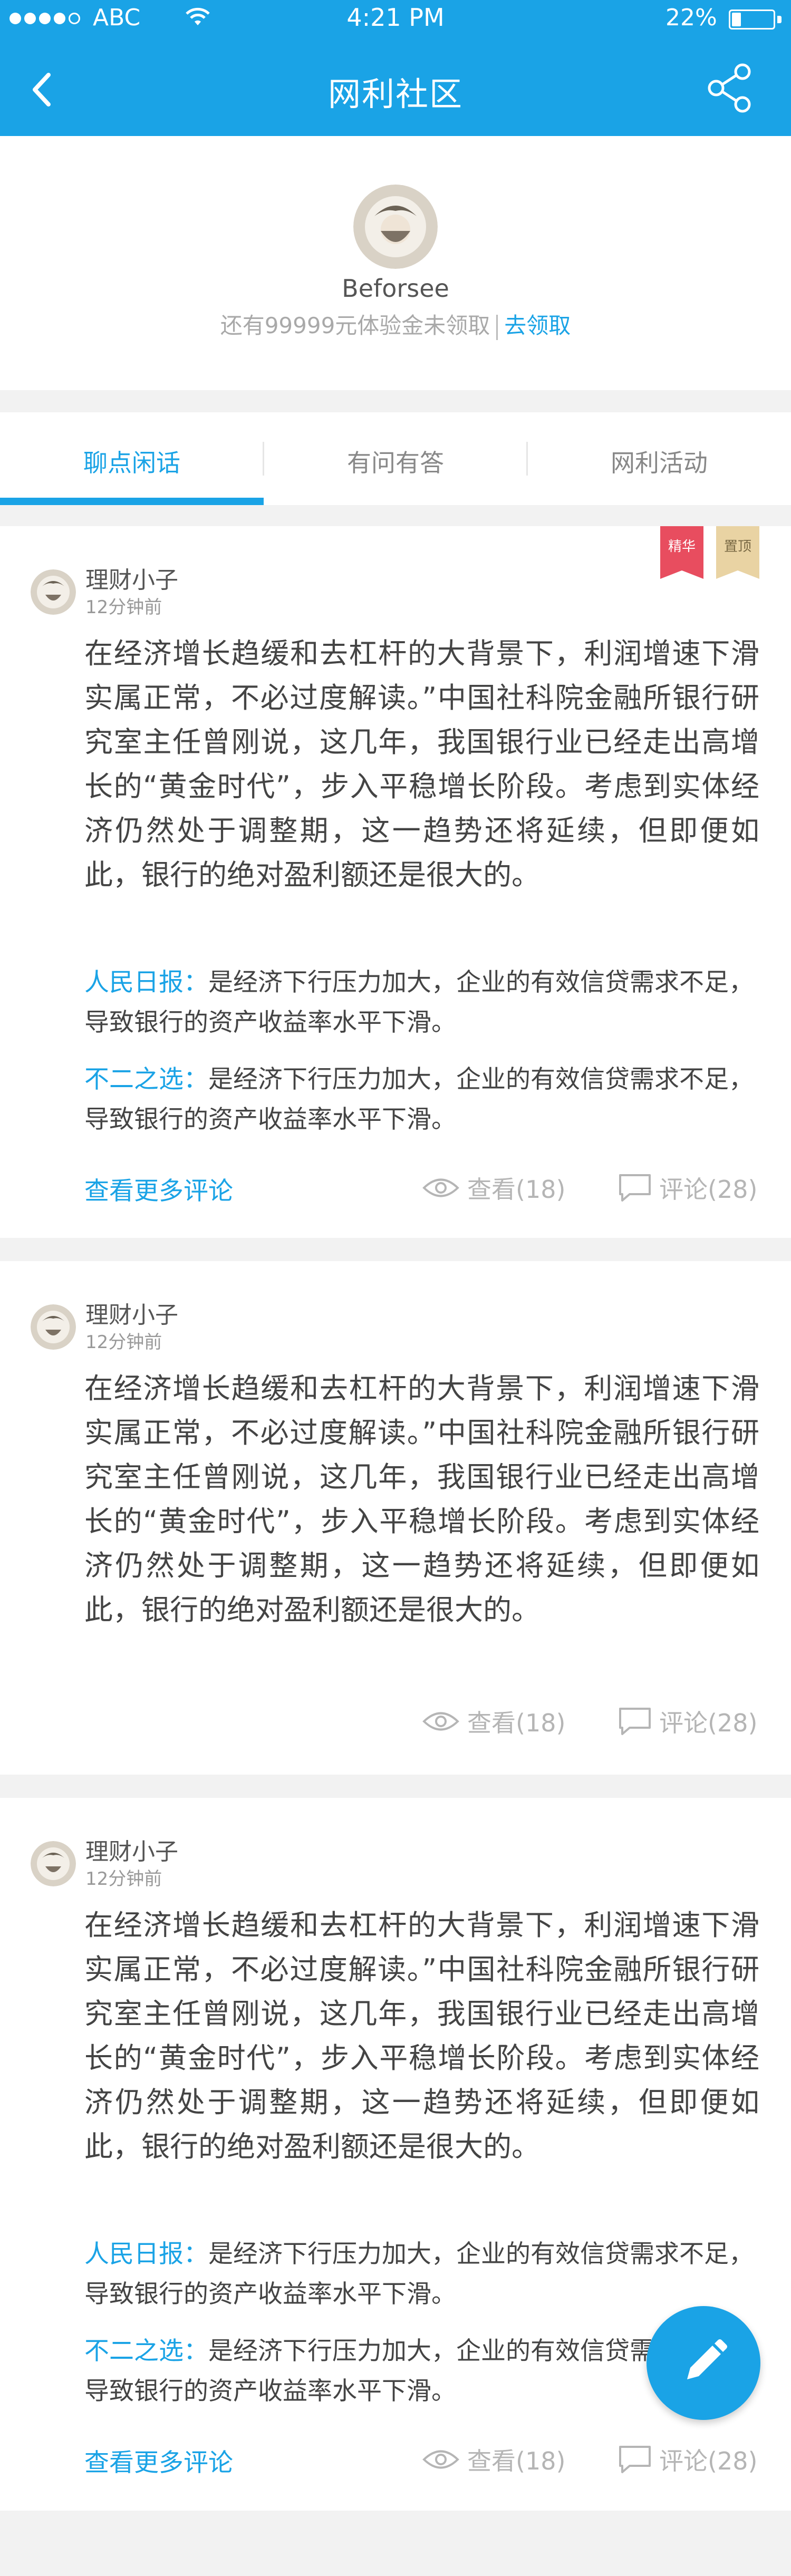 The width and height of the screenshot is (791, 2576). I want to click on page-title: 网利社区, so click(395, 94).